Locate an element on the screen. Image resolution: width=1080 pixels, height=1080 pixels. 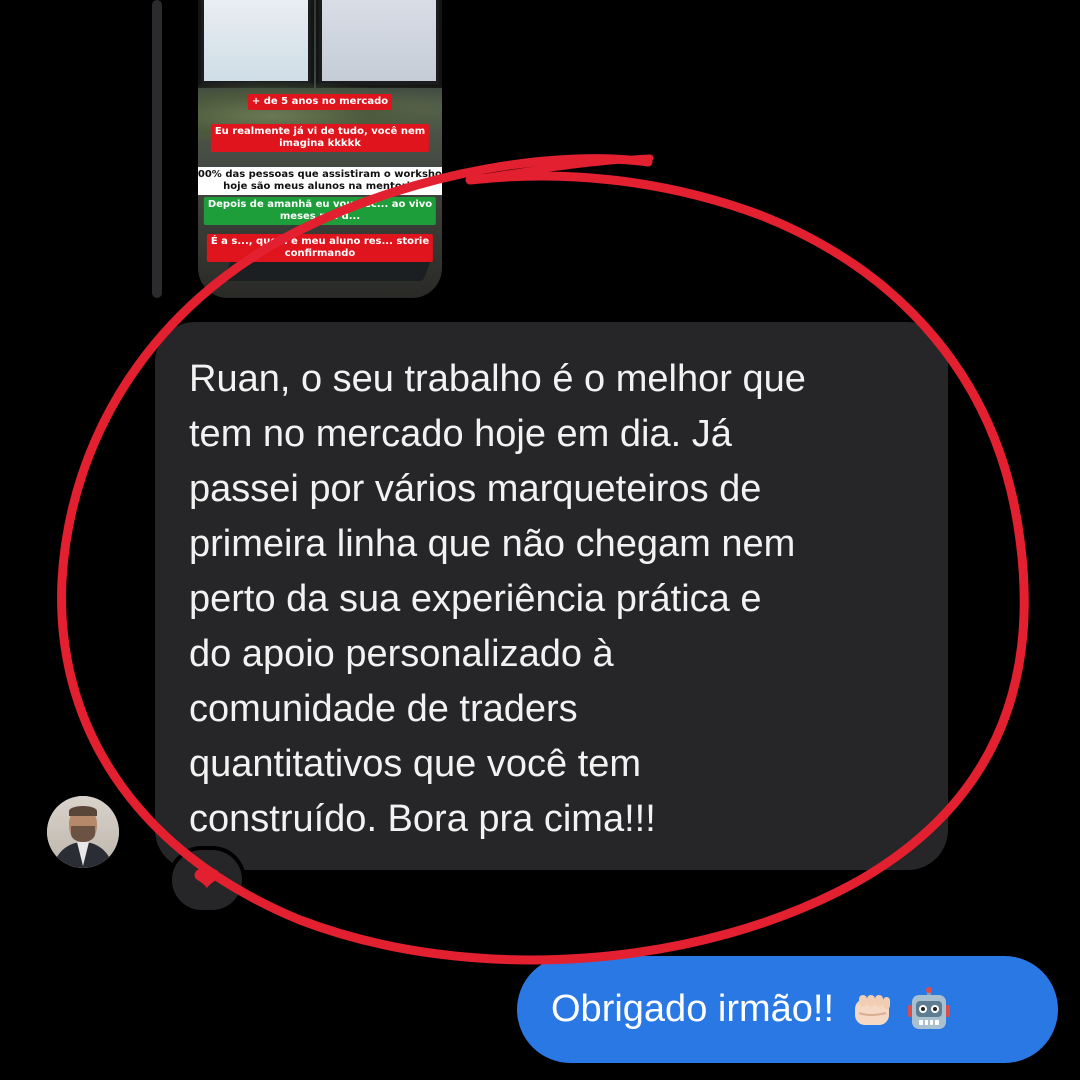
message-line: comunidade de traders is located at coordinates (383, 709).